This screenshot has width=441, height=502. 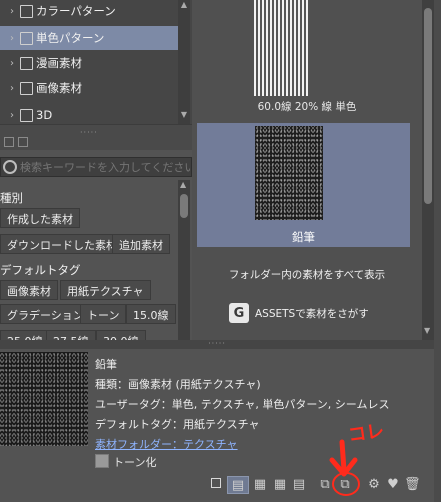 I want to click on material-label: 鉛筆, so click(x=303, y=237).